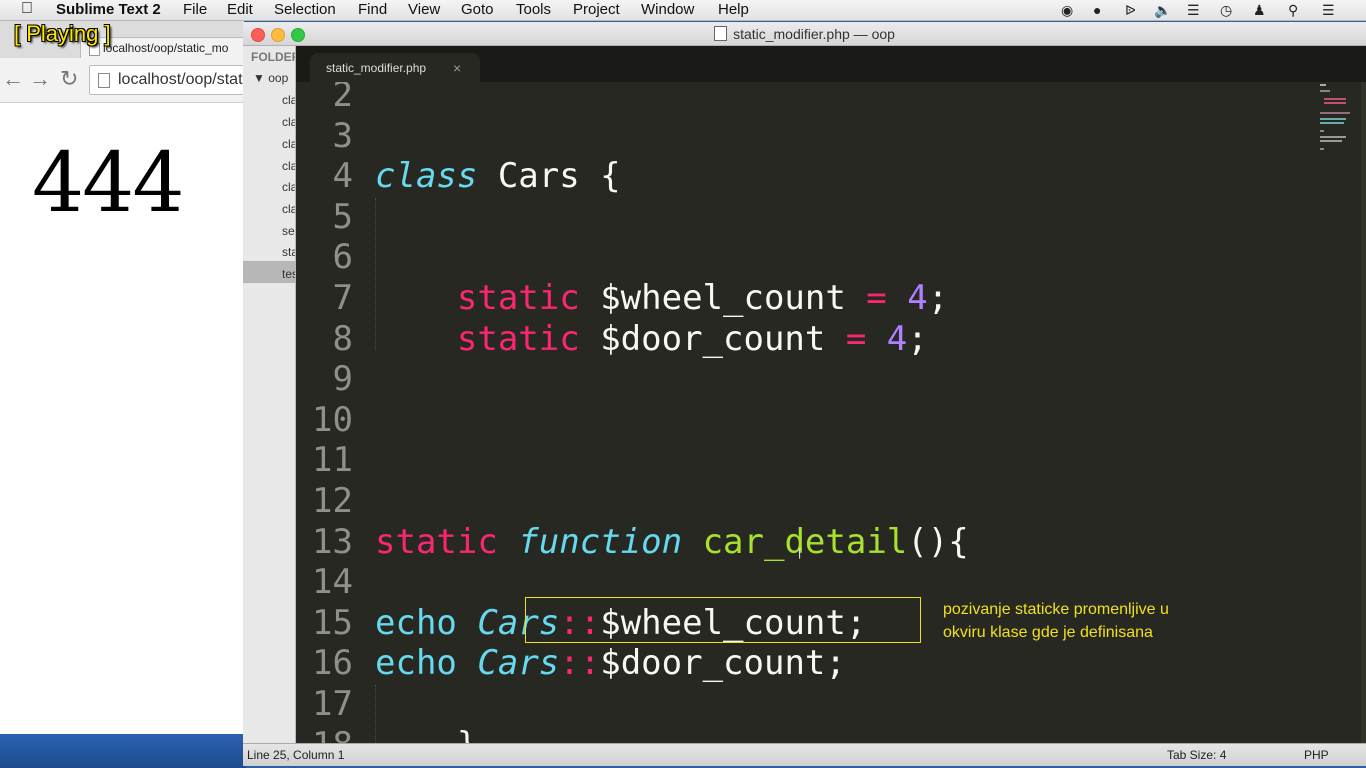 The height and width of the screenshot is (768, 1366). What do you see at coordinates (1293, 10) in the screenshot?
I see `spotlight-search-icon: ⚲` at bounding box center [1293, 10].